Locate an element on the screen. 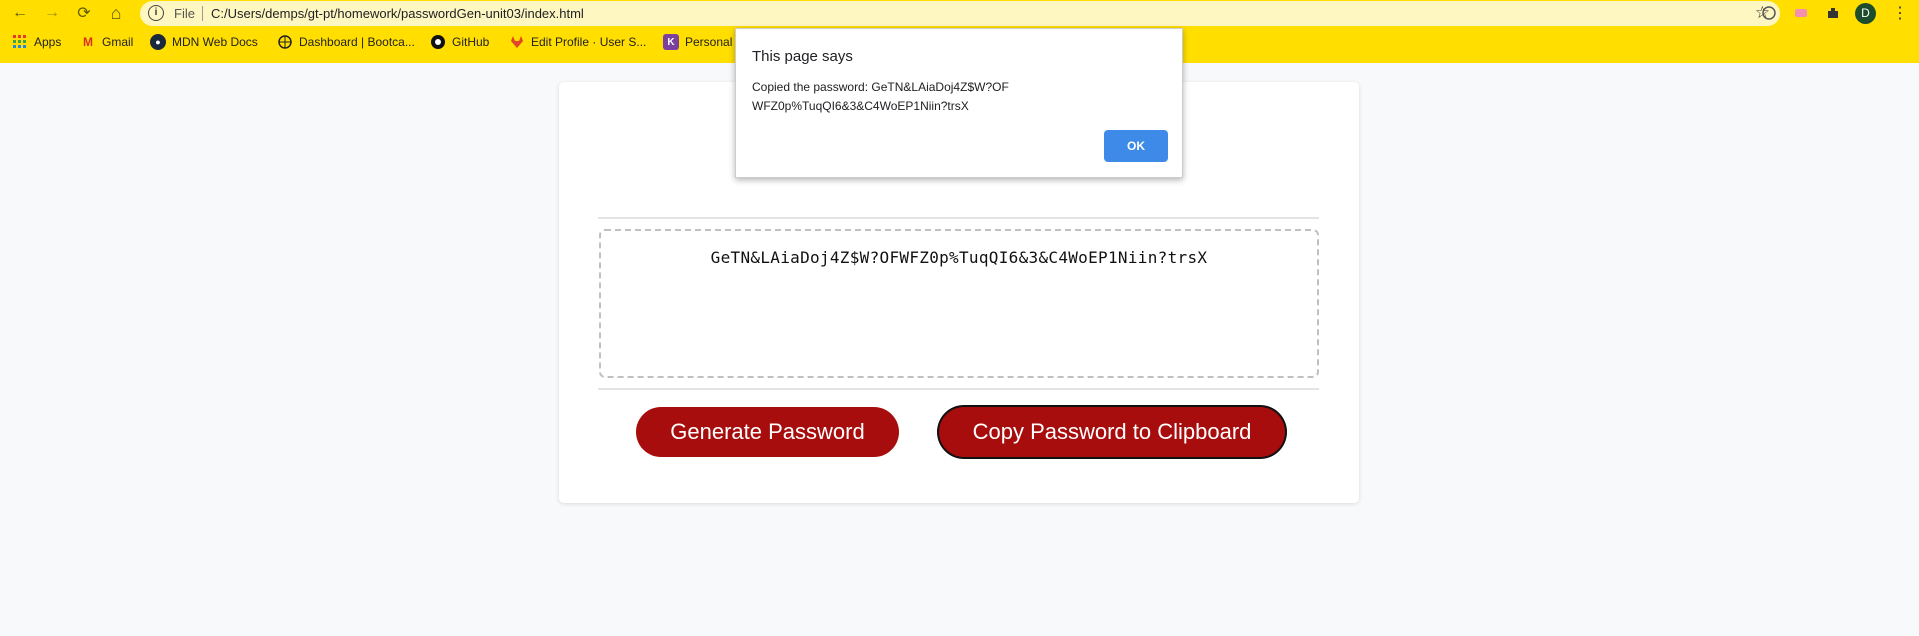  bookmark-github: GitHub is located at coordinates (459, 42).